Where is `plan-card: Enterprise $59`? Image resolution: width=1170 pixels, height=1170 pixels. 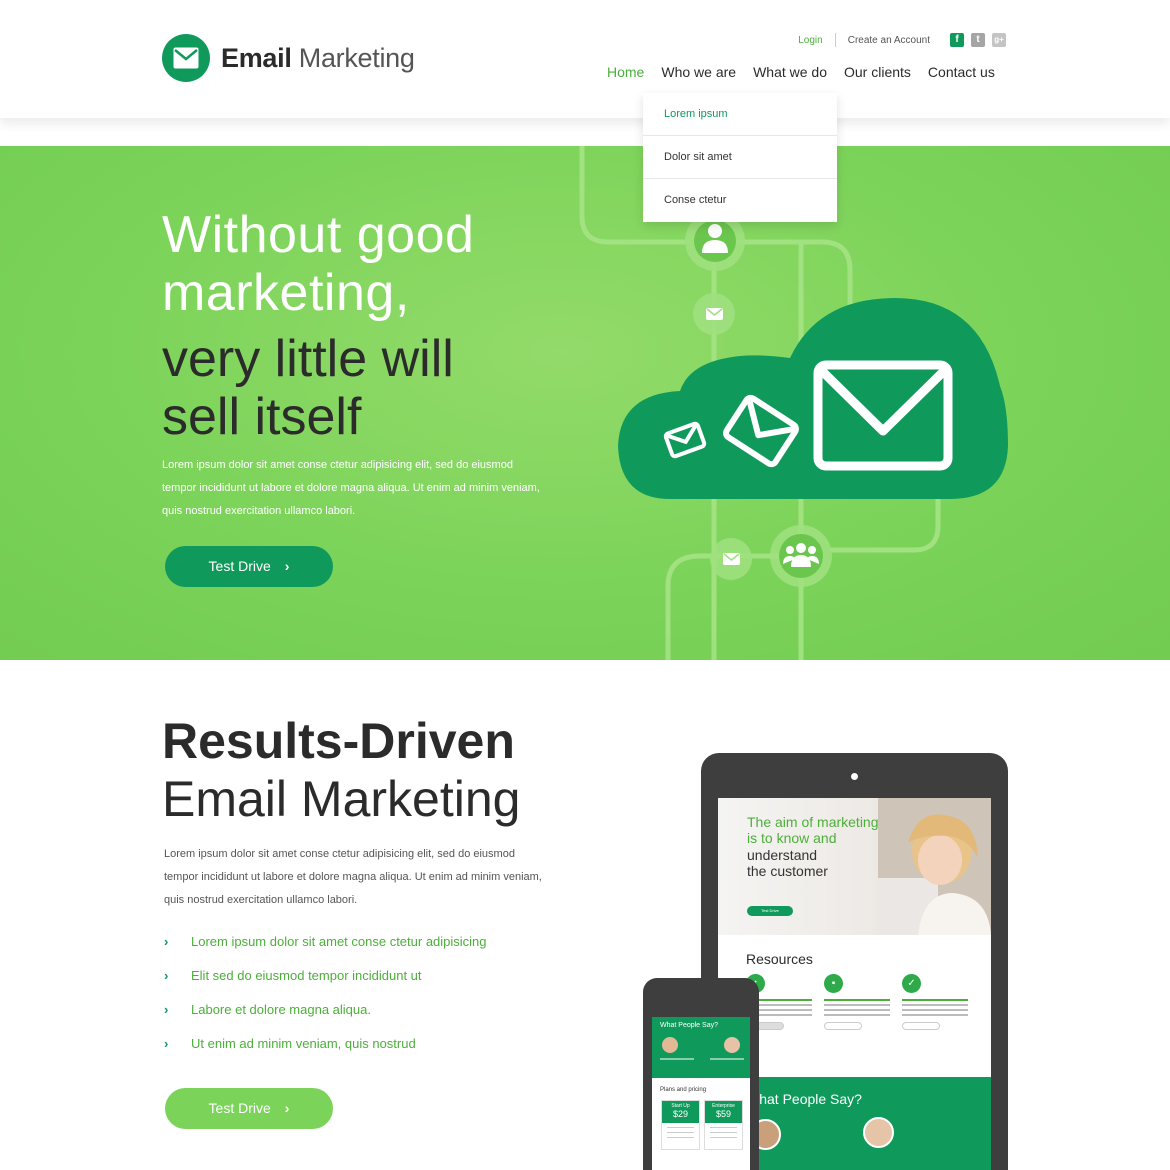
plan-card: Enterprise $59 is located at coordinates (723, 1125).